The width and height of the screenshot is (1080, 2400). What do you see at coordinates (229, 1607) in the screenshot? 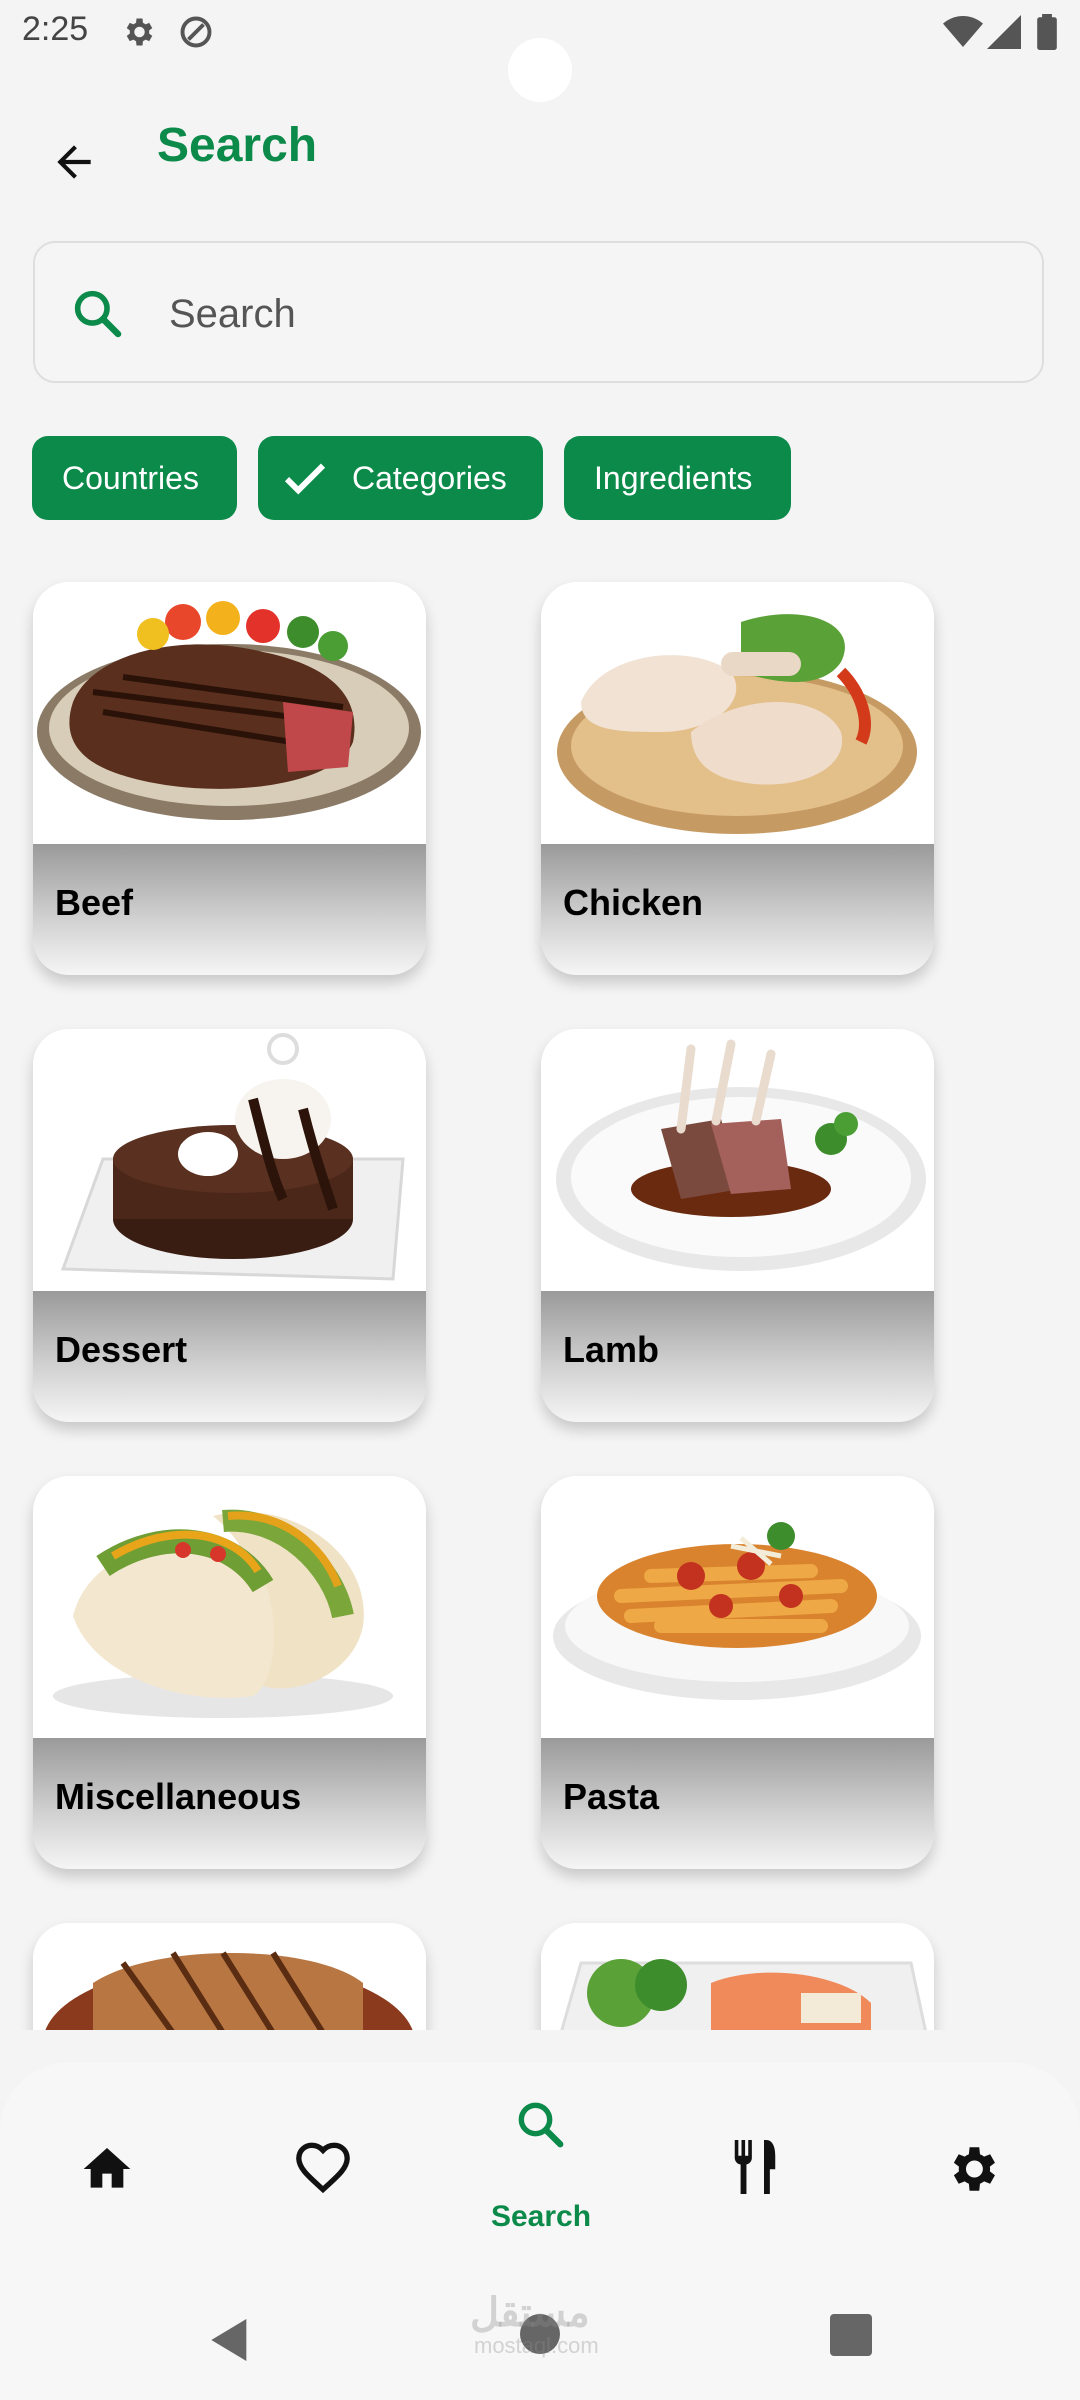
I see `taco-image` at bounding box center [229, 1607].